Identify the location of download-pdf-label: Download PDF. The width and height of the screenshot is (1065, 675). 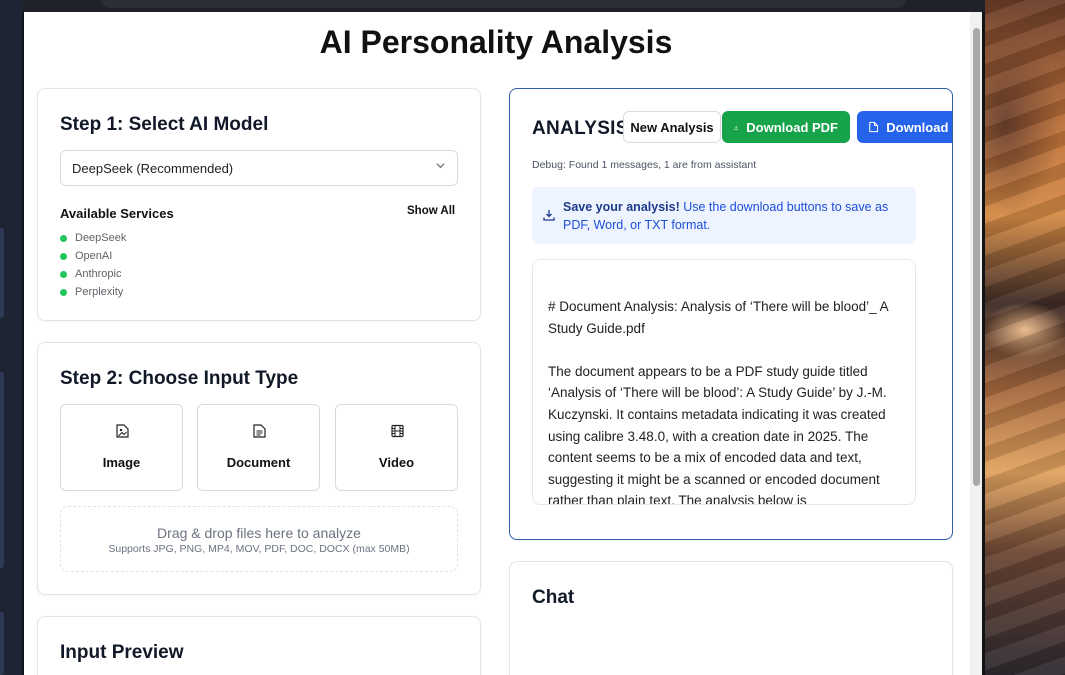
(792, 127).